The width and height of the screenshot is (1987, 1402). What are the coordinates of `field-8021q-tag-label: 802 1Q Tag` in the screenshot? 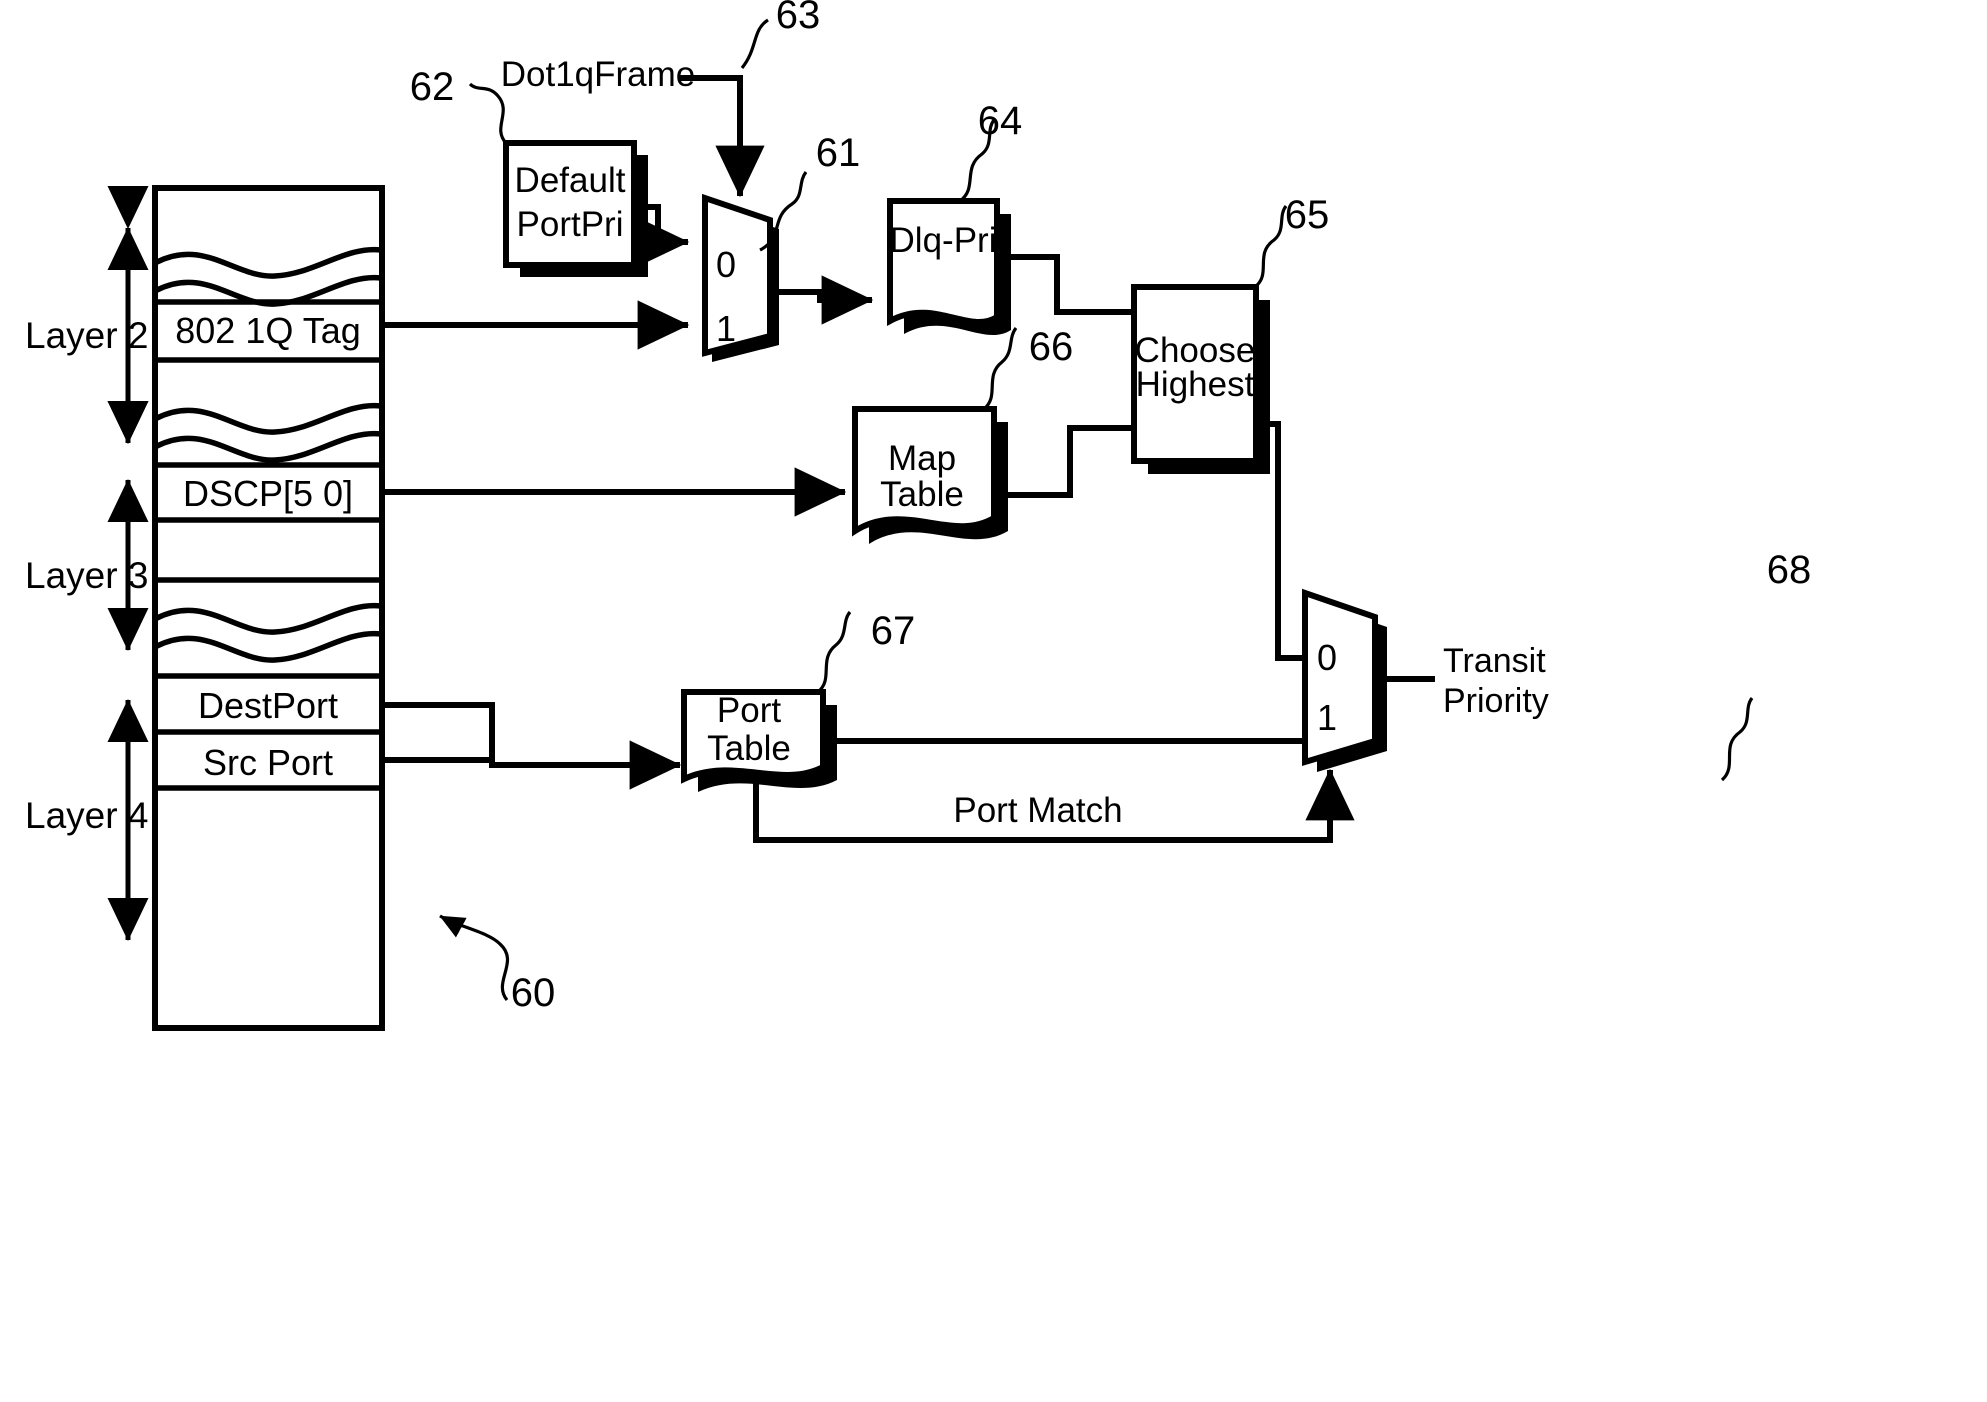 It's located at (267, 330).